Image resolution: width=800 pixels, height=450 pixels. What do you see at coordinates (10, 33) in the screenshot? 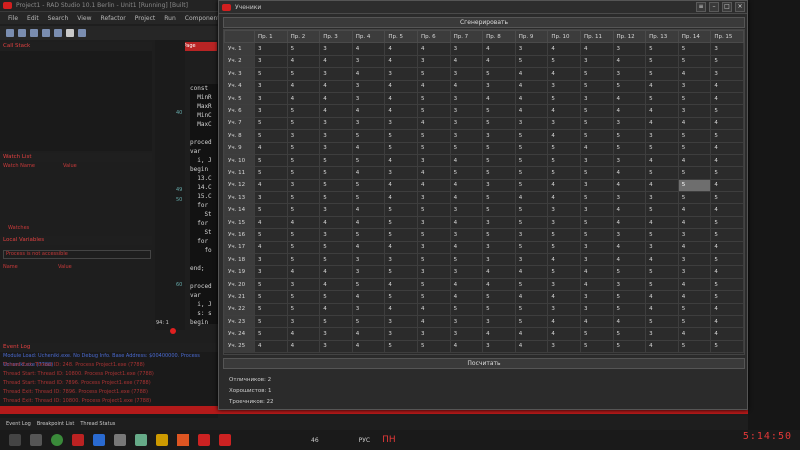
I see `new-file-icon` at bounding box center [10, 33].